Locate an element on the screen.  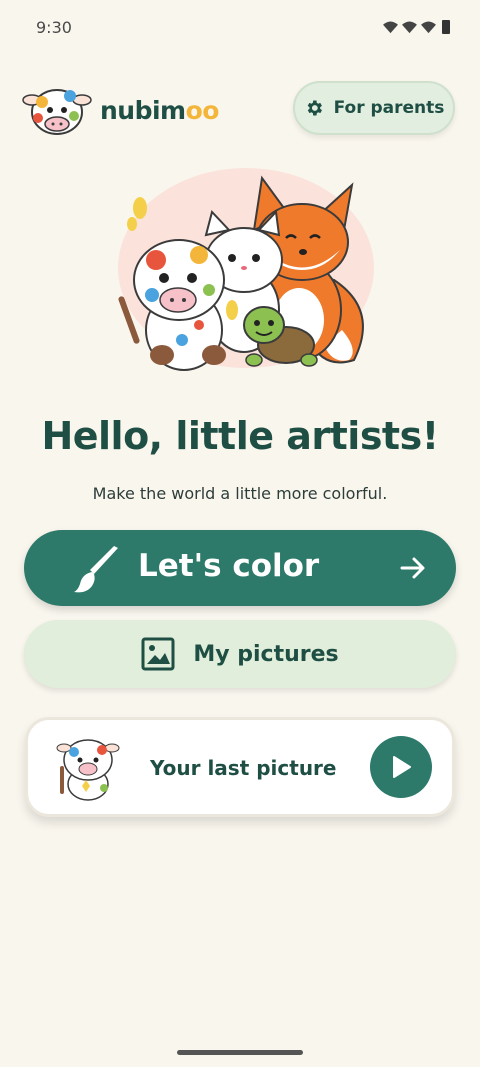
image-icon is located at coordinates (158, 654).